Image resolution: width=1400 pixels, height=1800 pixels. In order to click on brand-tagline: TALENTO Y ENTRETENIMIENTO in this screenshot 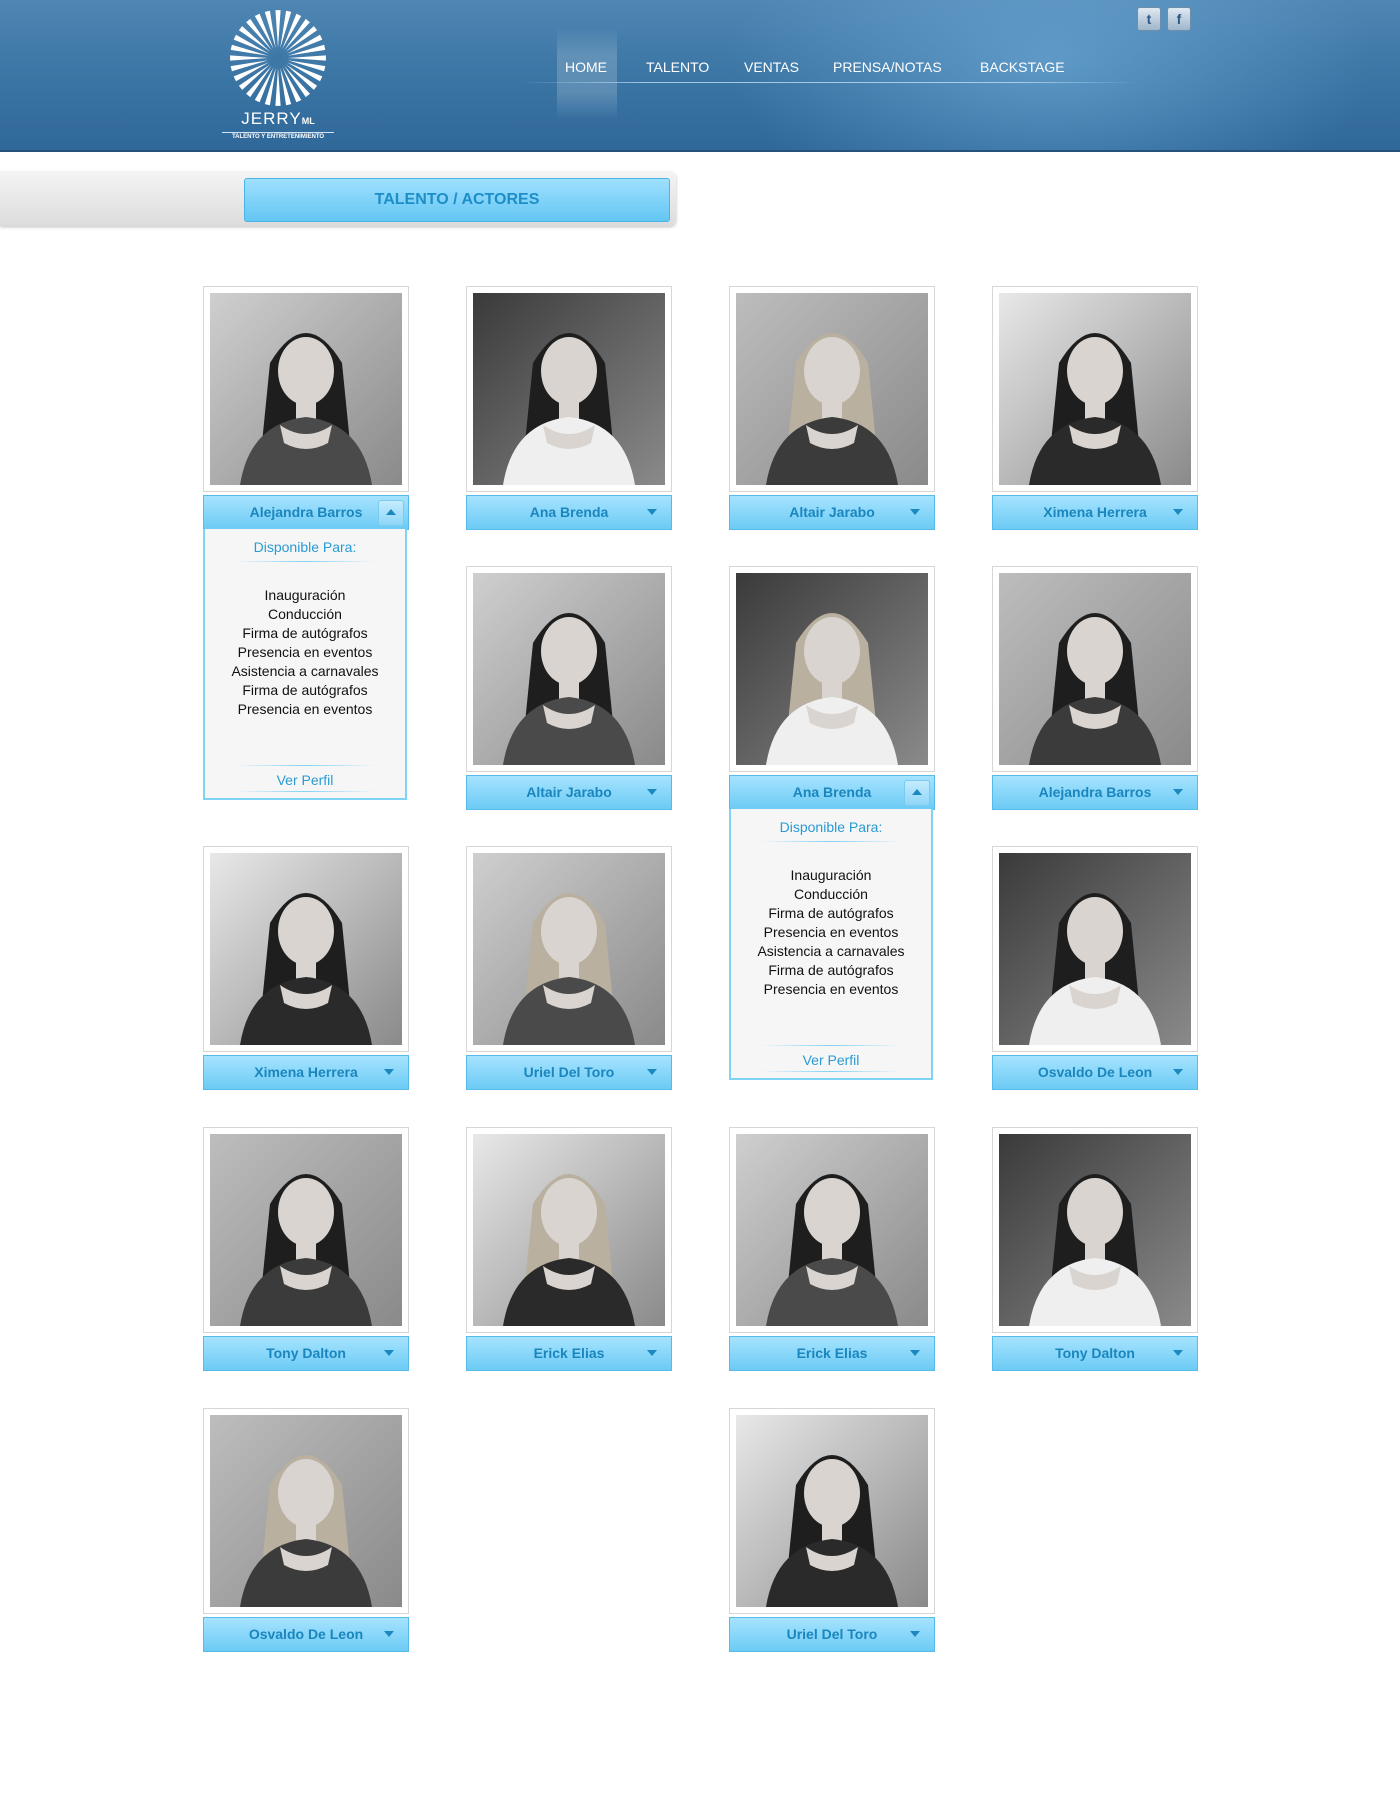, I will do `click(278, 137)`.